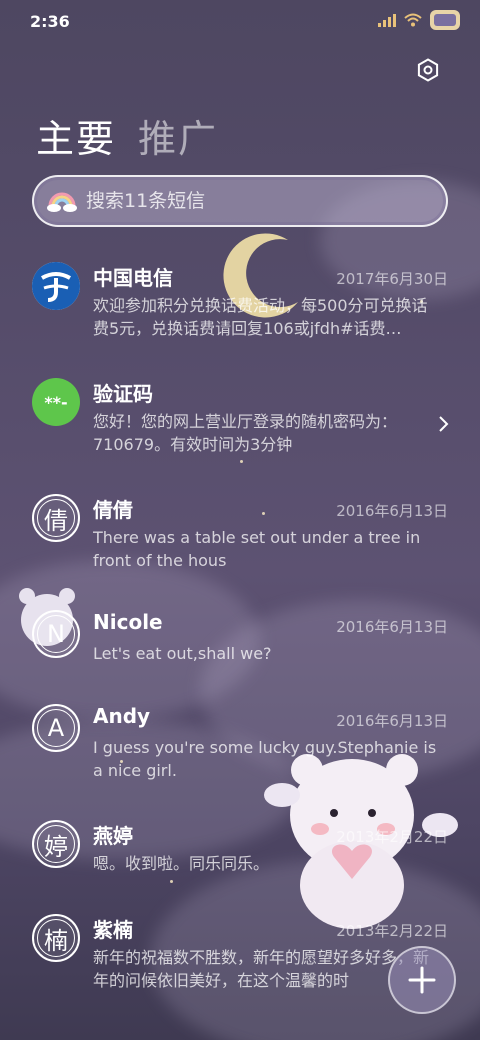  Describe the element at coordinates (178, 135) in the screenshot. I see `tab-promotions: 推广` at that location.